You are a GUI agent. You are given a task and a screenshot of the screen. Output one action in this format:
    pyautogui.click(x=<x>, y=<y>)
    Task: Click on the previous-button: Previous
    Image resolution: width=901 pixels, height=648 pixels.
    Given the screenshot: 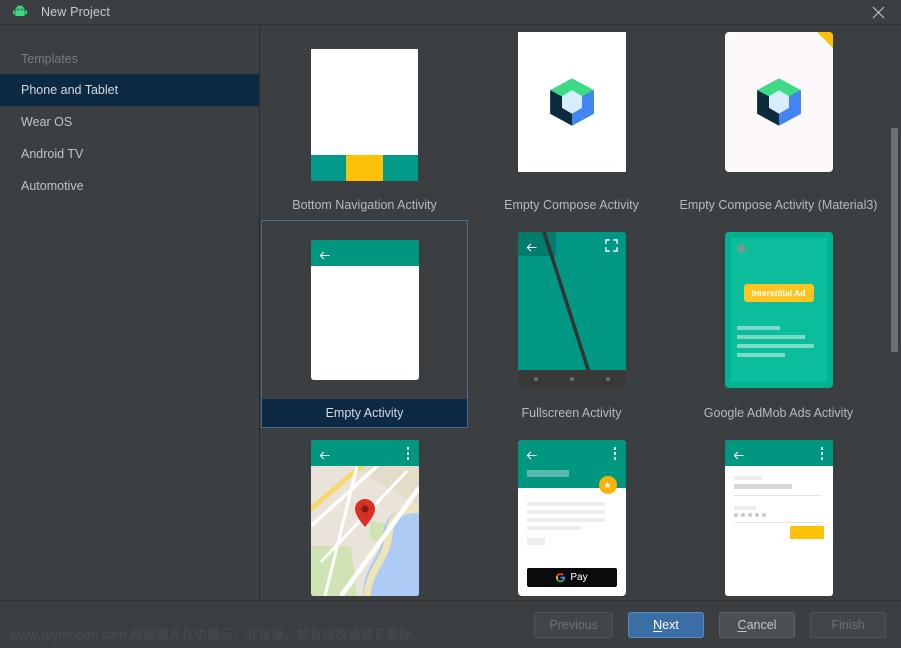 What is the action you would take?
    pyautogui.click(x=573, y=625)
    